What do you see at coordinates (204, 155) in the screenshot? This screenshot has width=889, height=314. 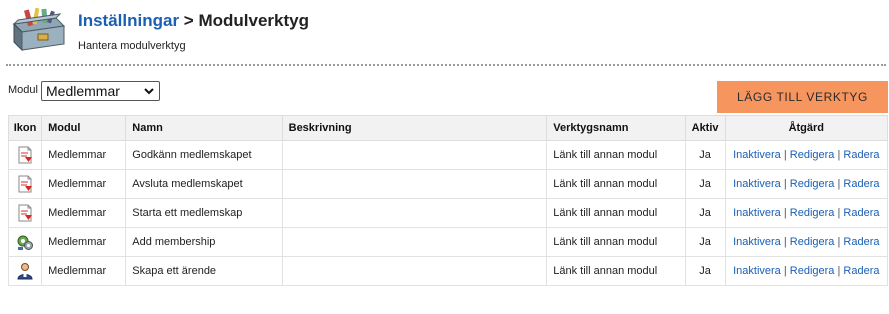 I see `cell-name: Godkänn medlemskapet` at bounding box center [204, 155].